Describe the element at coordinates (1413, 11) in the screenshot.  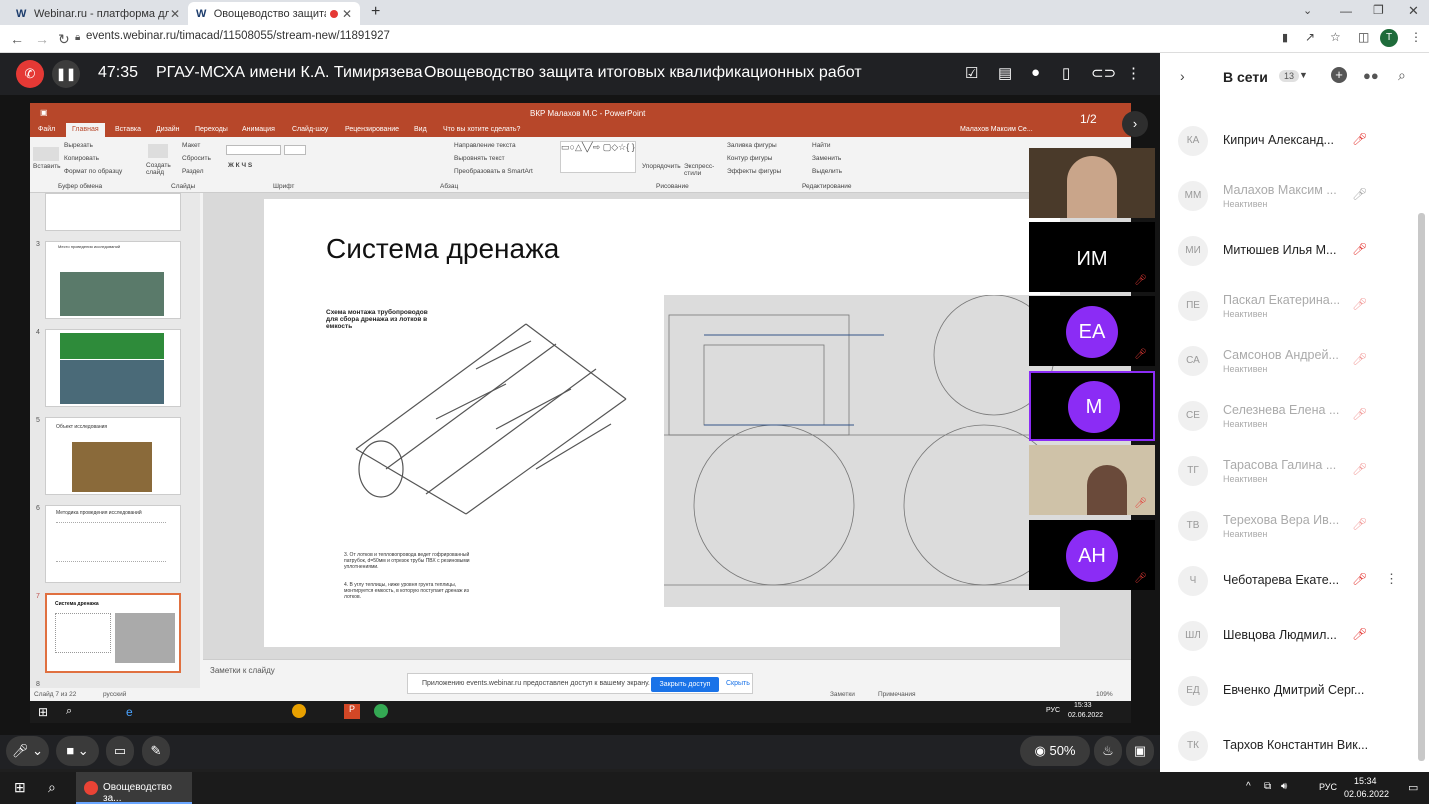
I see `close-window-icon: ✕` at that location.